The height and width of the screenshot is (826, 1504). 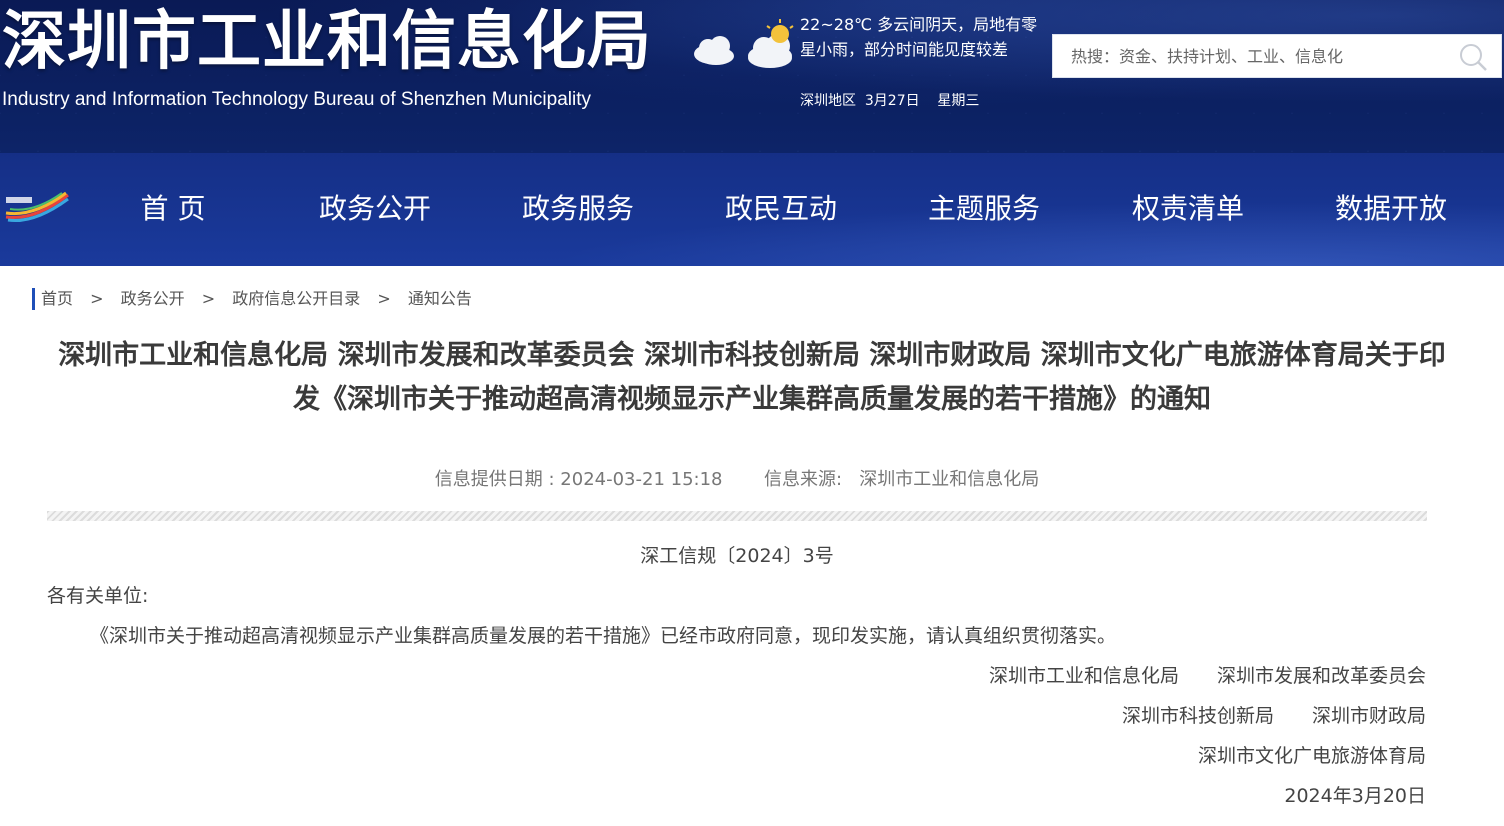 I want to click on nav-item-topic-services: 主题服务, so click(x=984, y=209).